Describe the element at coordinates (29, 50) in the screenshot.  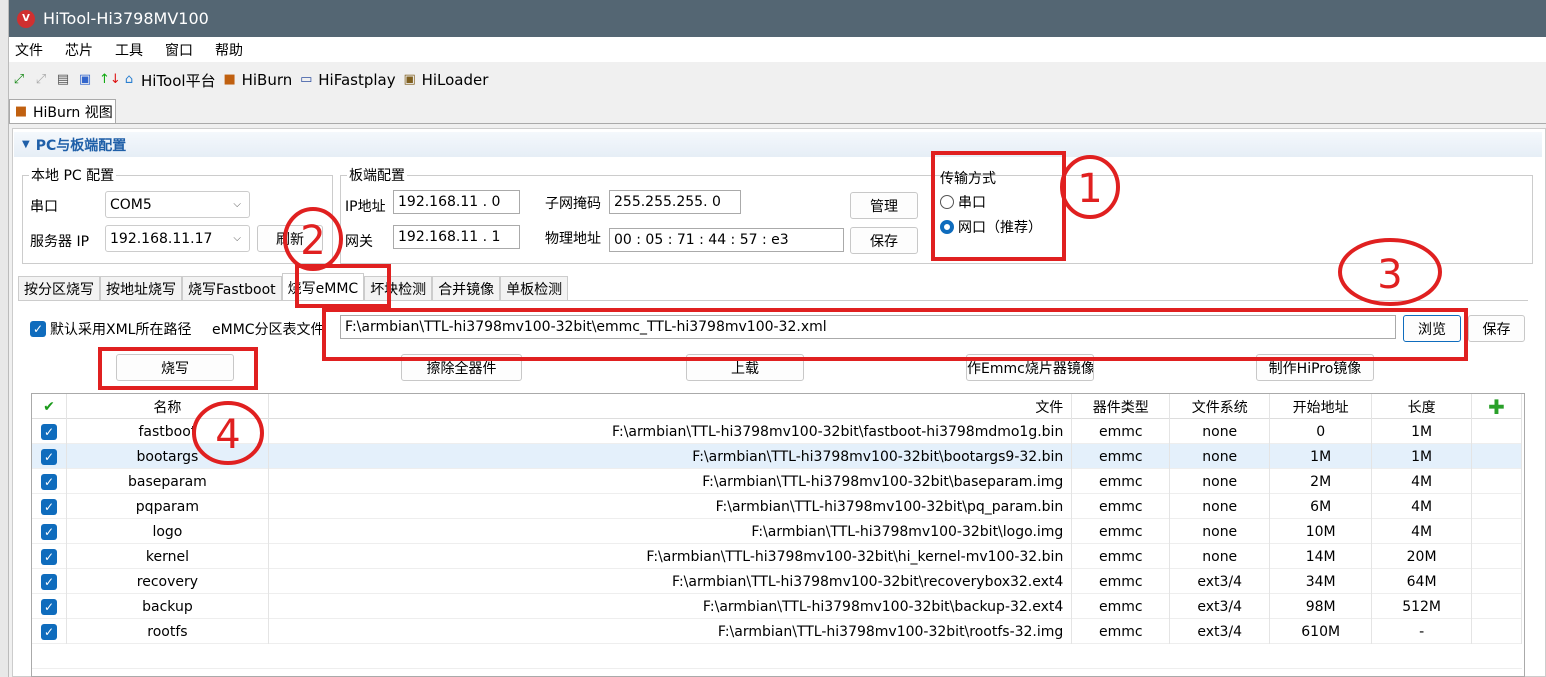
I see `menu-file: 文件` at that location.